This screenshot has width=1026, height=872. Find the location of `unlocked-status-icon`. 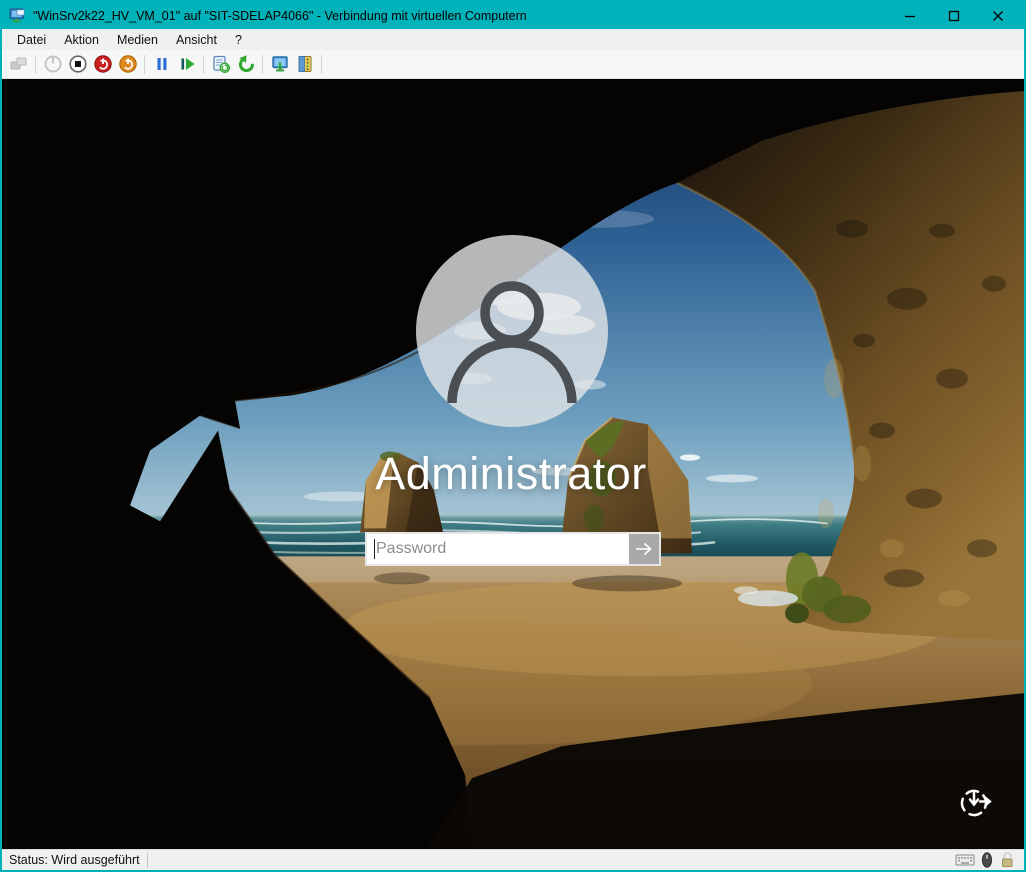

unlocked-status-icon is located at coordinates (1007, 859).